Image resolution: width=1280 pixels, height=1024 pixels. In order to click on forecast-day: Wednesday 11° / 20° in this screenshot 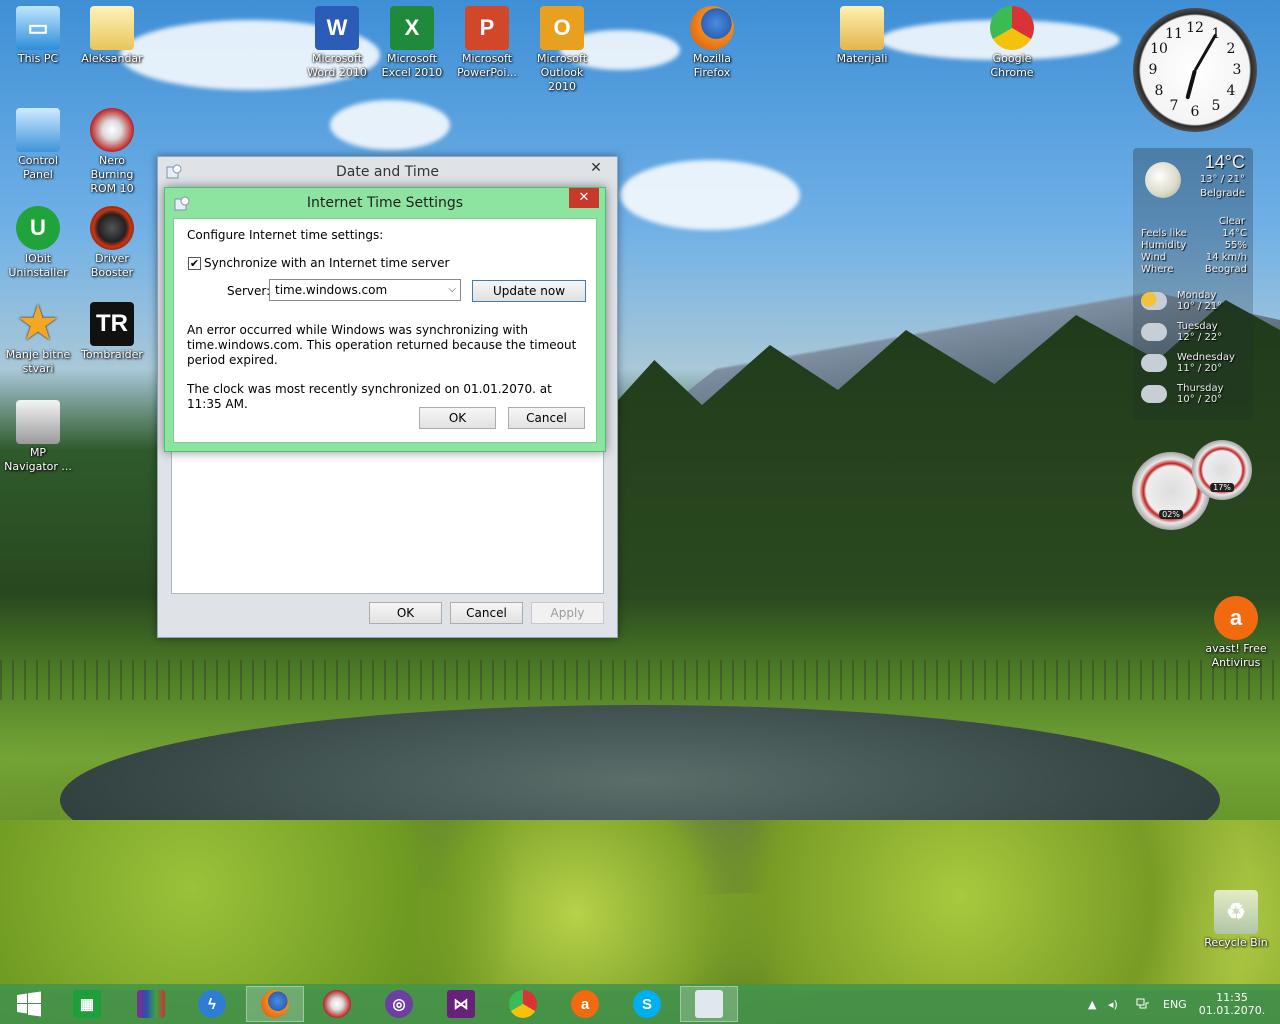, I will do `click(1196, 367)`.